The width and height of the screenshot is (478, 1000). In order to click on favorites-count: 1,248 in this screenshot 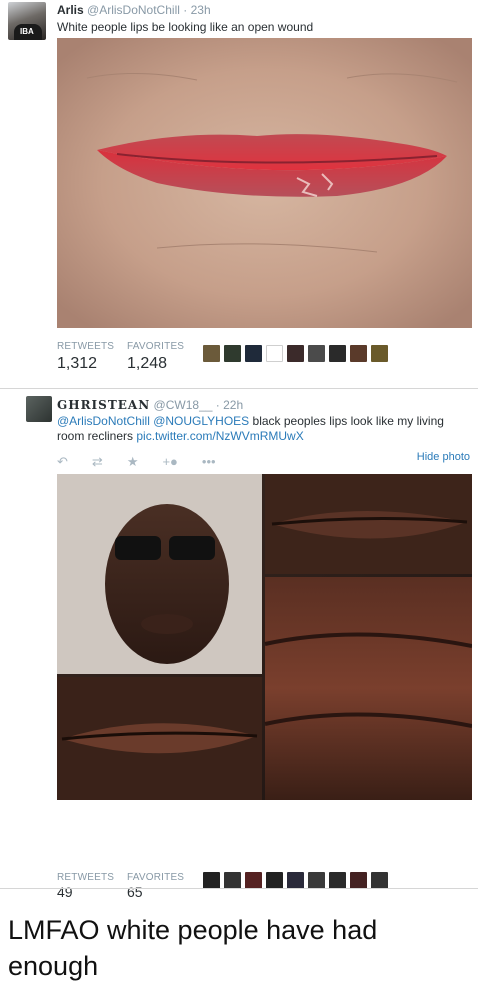, I will do `click(147, 364)`.